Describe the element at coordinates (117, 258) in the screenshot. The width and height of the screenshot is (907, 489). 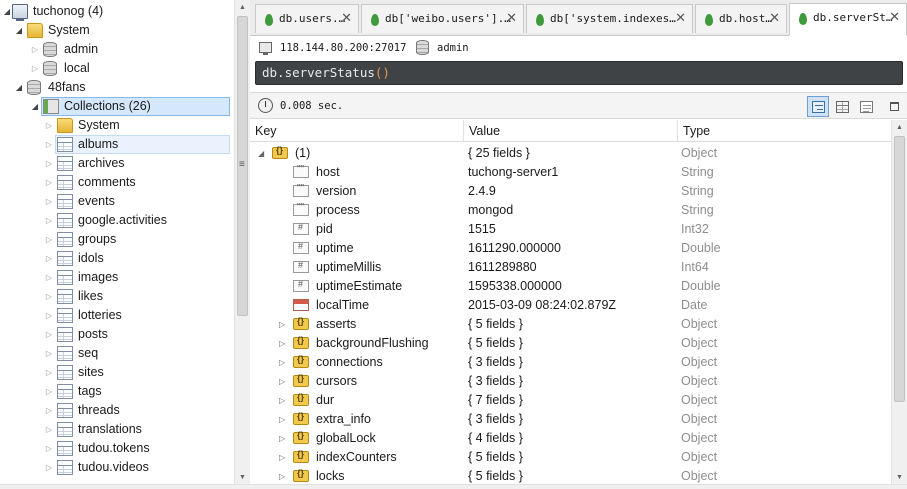
I see `tree-item: ▷ idols` at that location.